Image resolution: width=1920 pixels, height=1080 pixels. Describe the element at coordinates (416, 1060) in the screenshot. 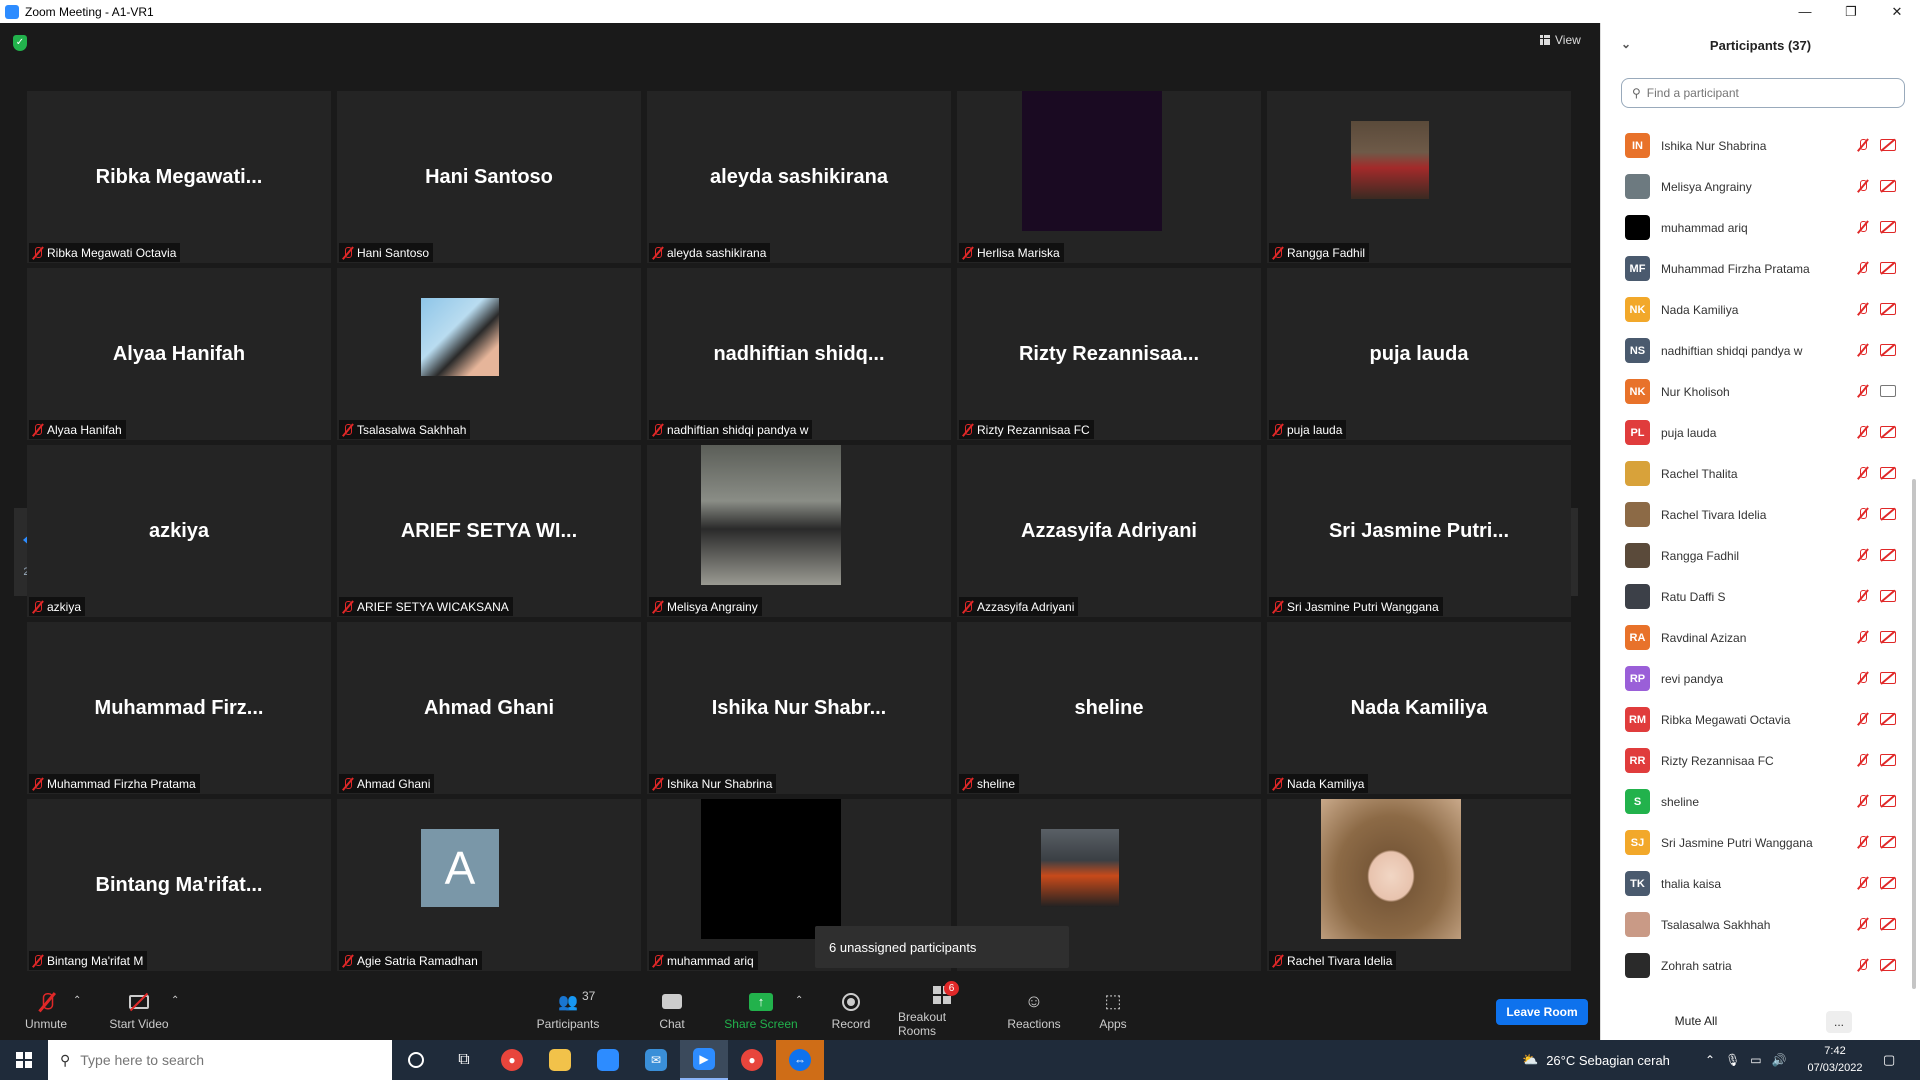

I see `cortana-button` at that location.